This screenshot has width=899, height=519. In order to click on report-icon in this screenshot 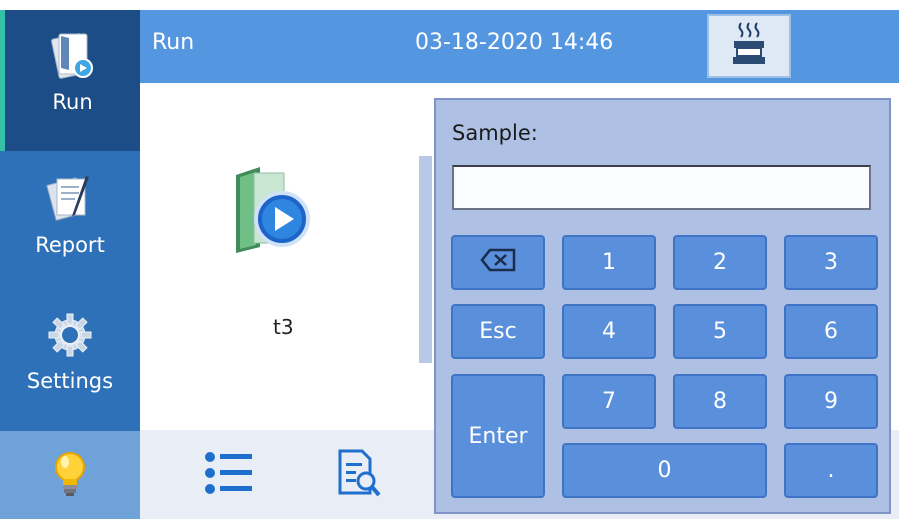, I will do `click(70, 197)`.